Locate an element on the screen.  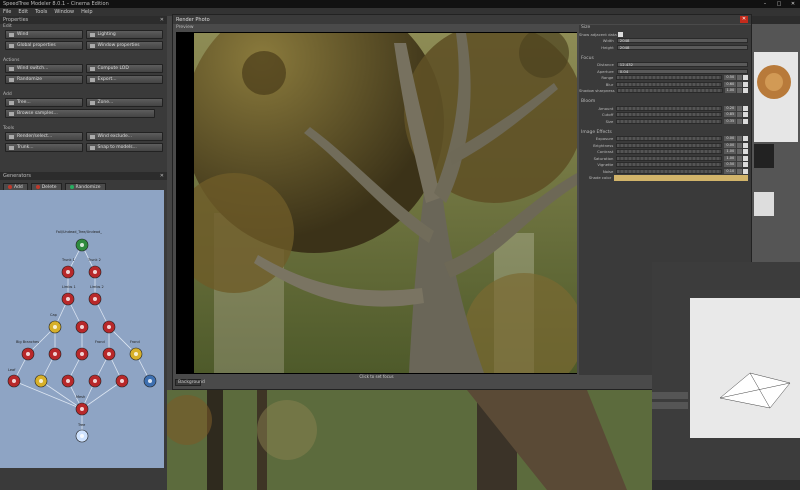
maximize-icon: □ is located at coordinates (779, 4).